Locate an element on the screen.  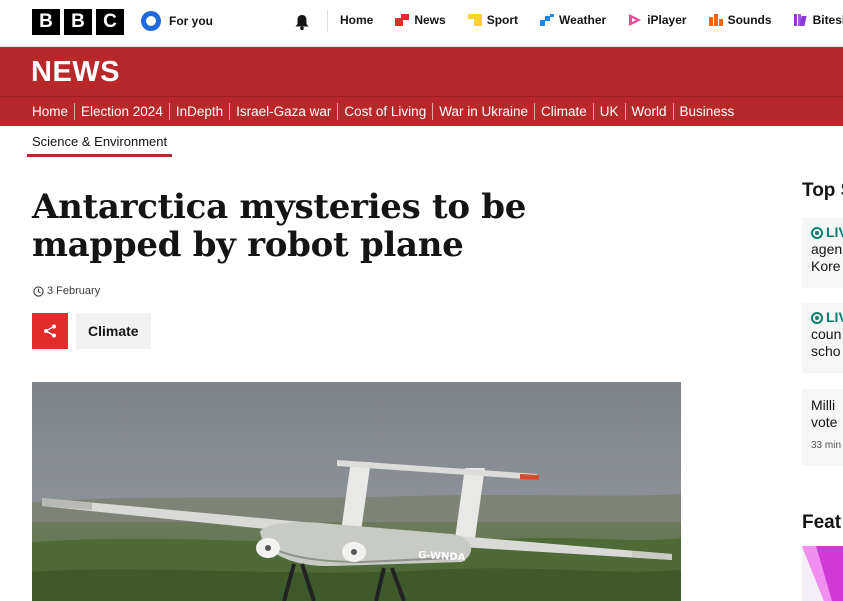
top-story-card: LIV coun scho is located at coordinates (822, 338).